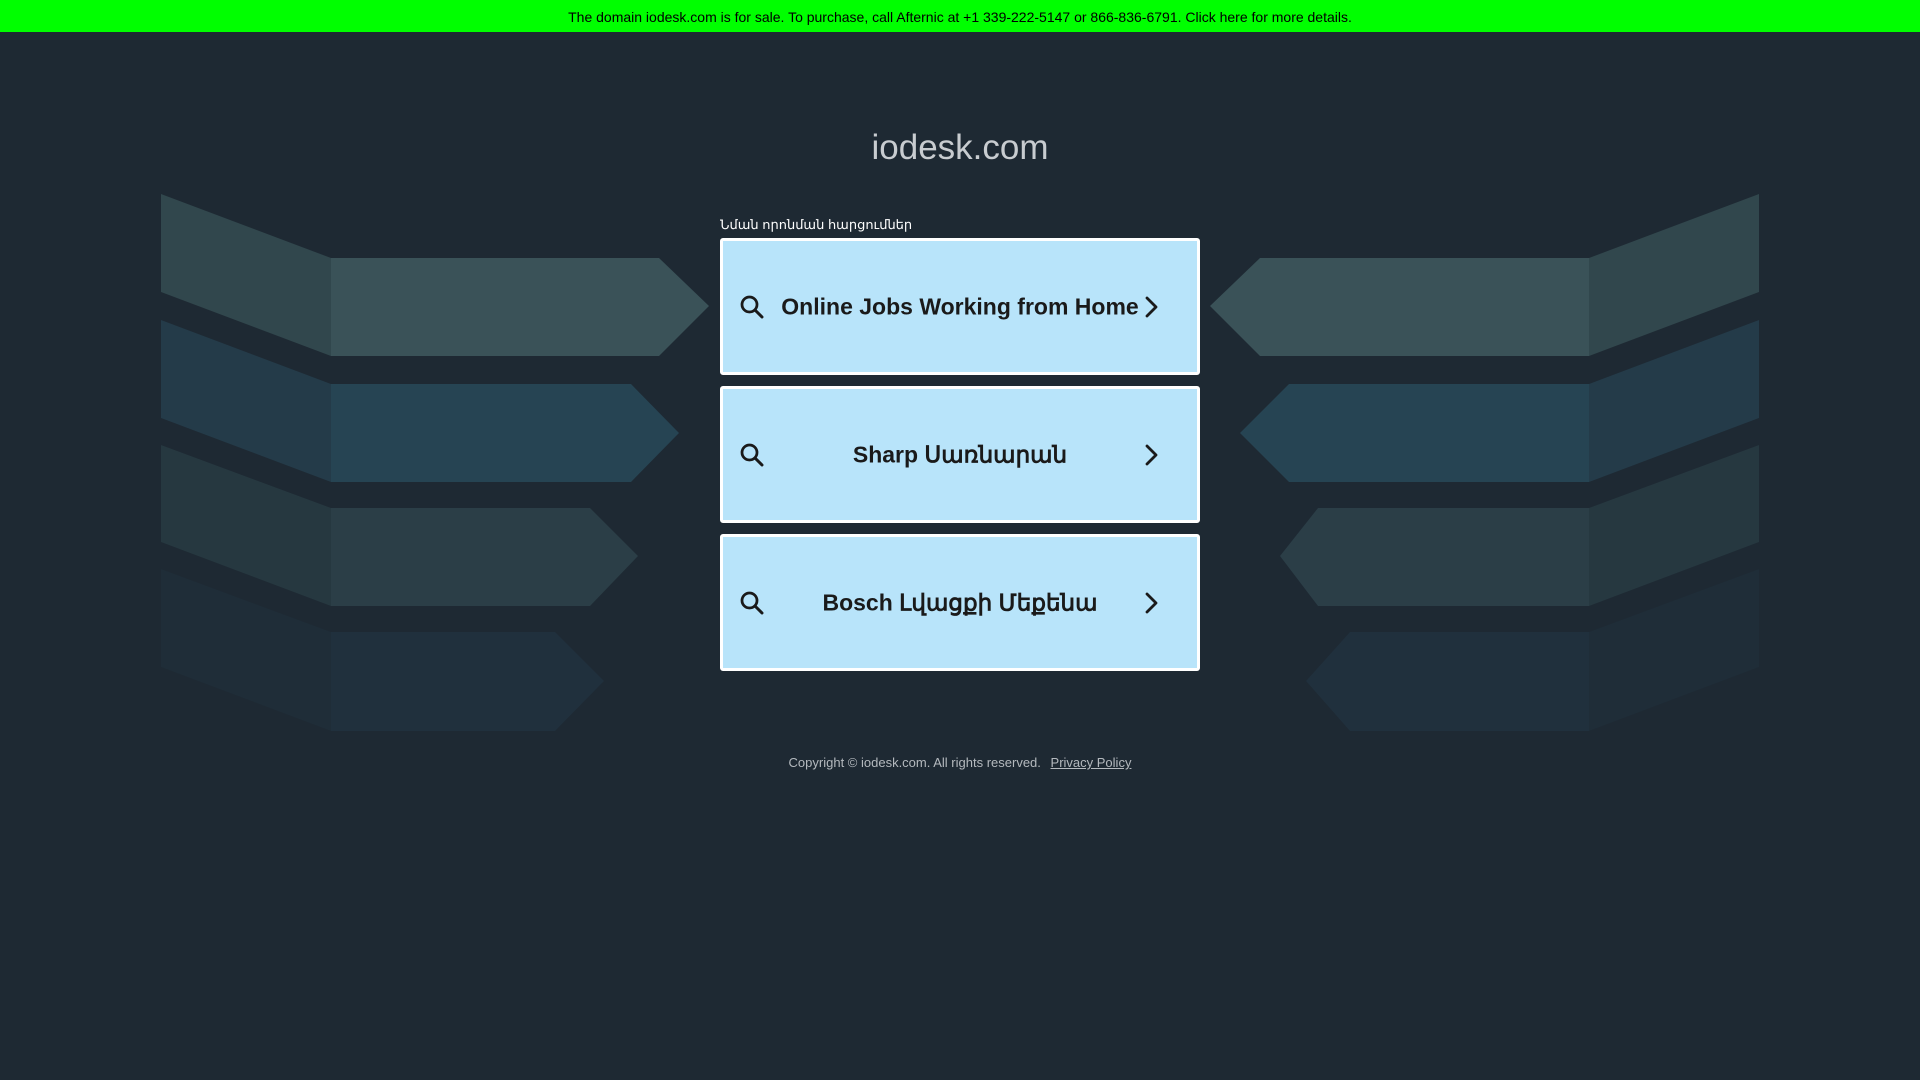  What do you see at coordinates (960, 147) in the screenshot?
I see `site-title: iodesk.com` at bounding box center [960, 147].